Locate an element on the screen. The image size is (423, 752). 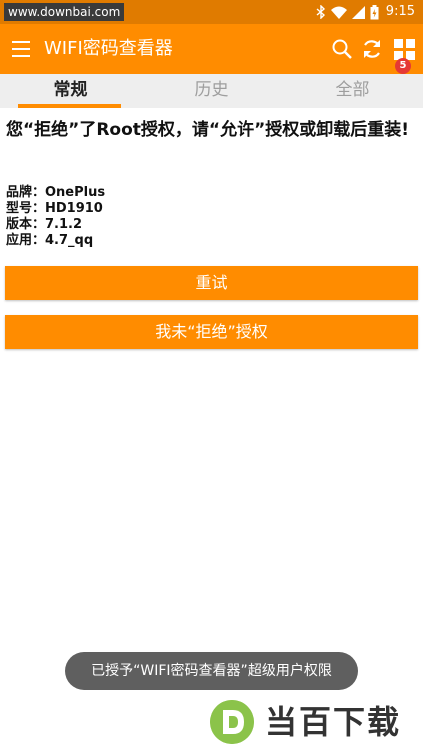
retry-button: 重试 is located at coordinates (211, 283).